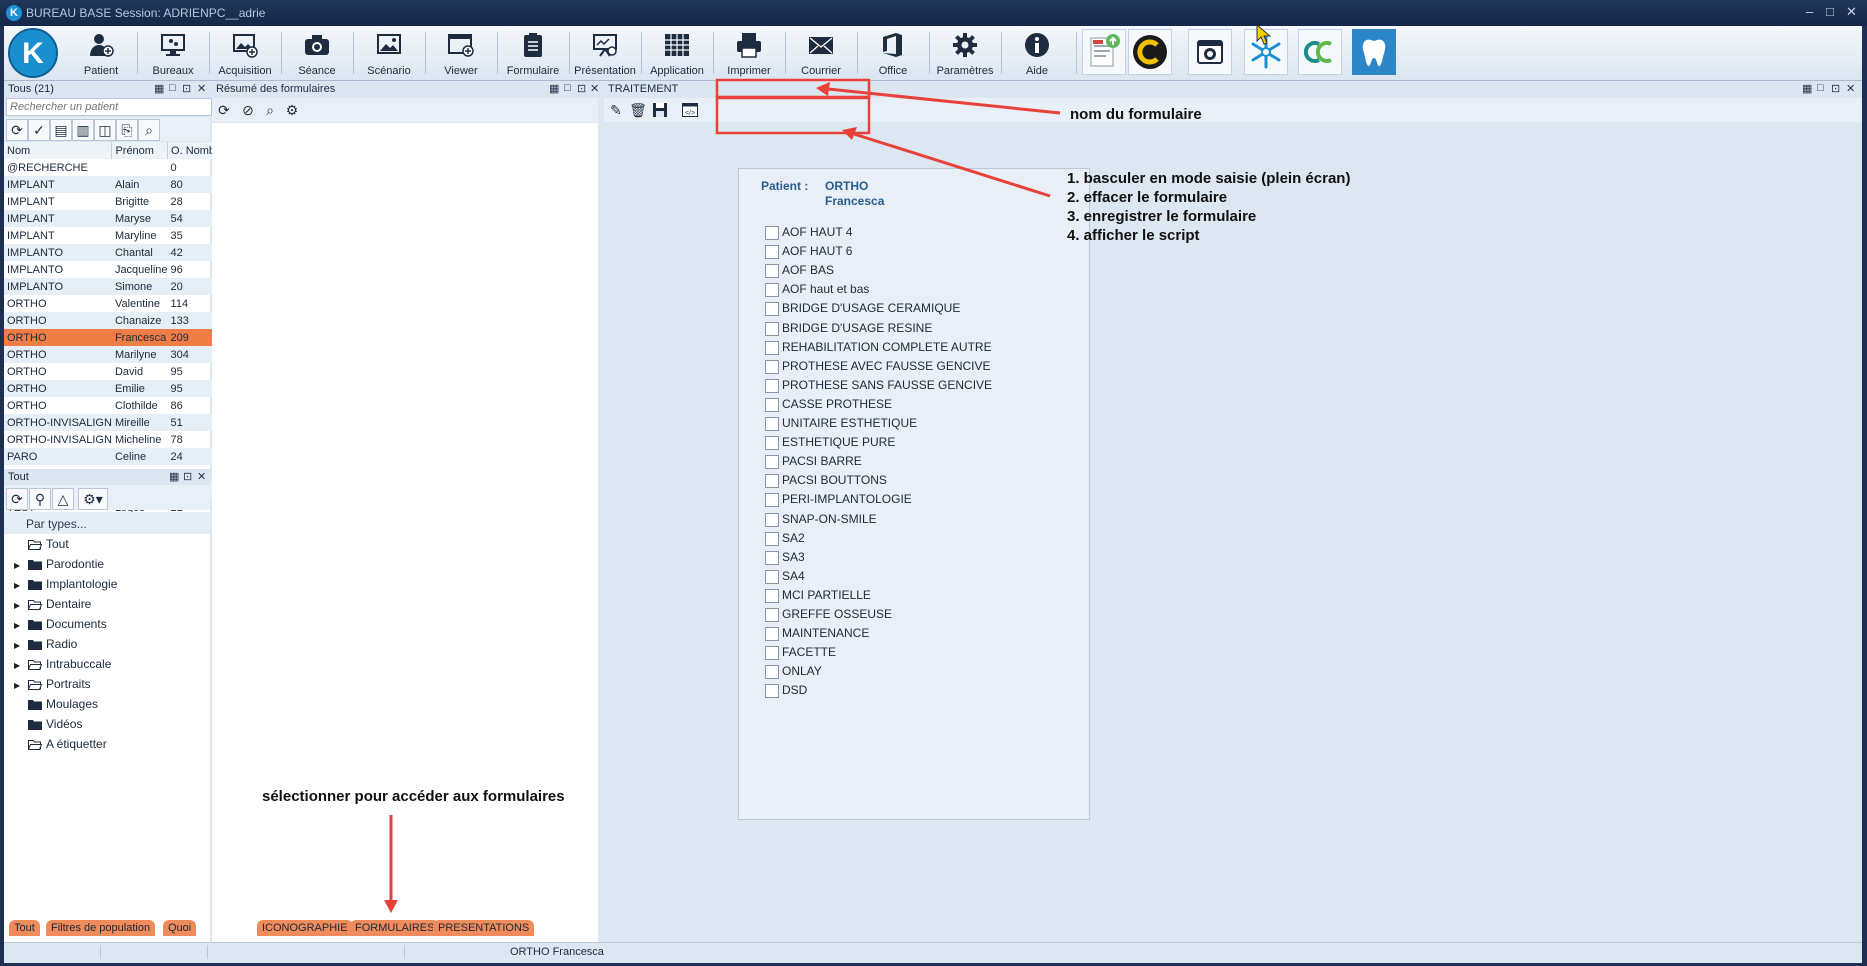  I want to click on annotation-step-3: 3. enregistrer le formulaire, so click(1162, 216).